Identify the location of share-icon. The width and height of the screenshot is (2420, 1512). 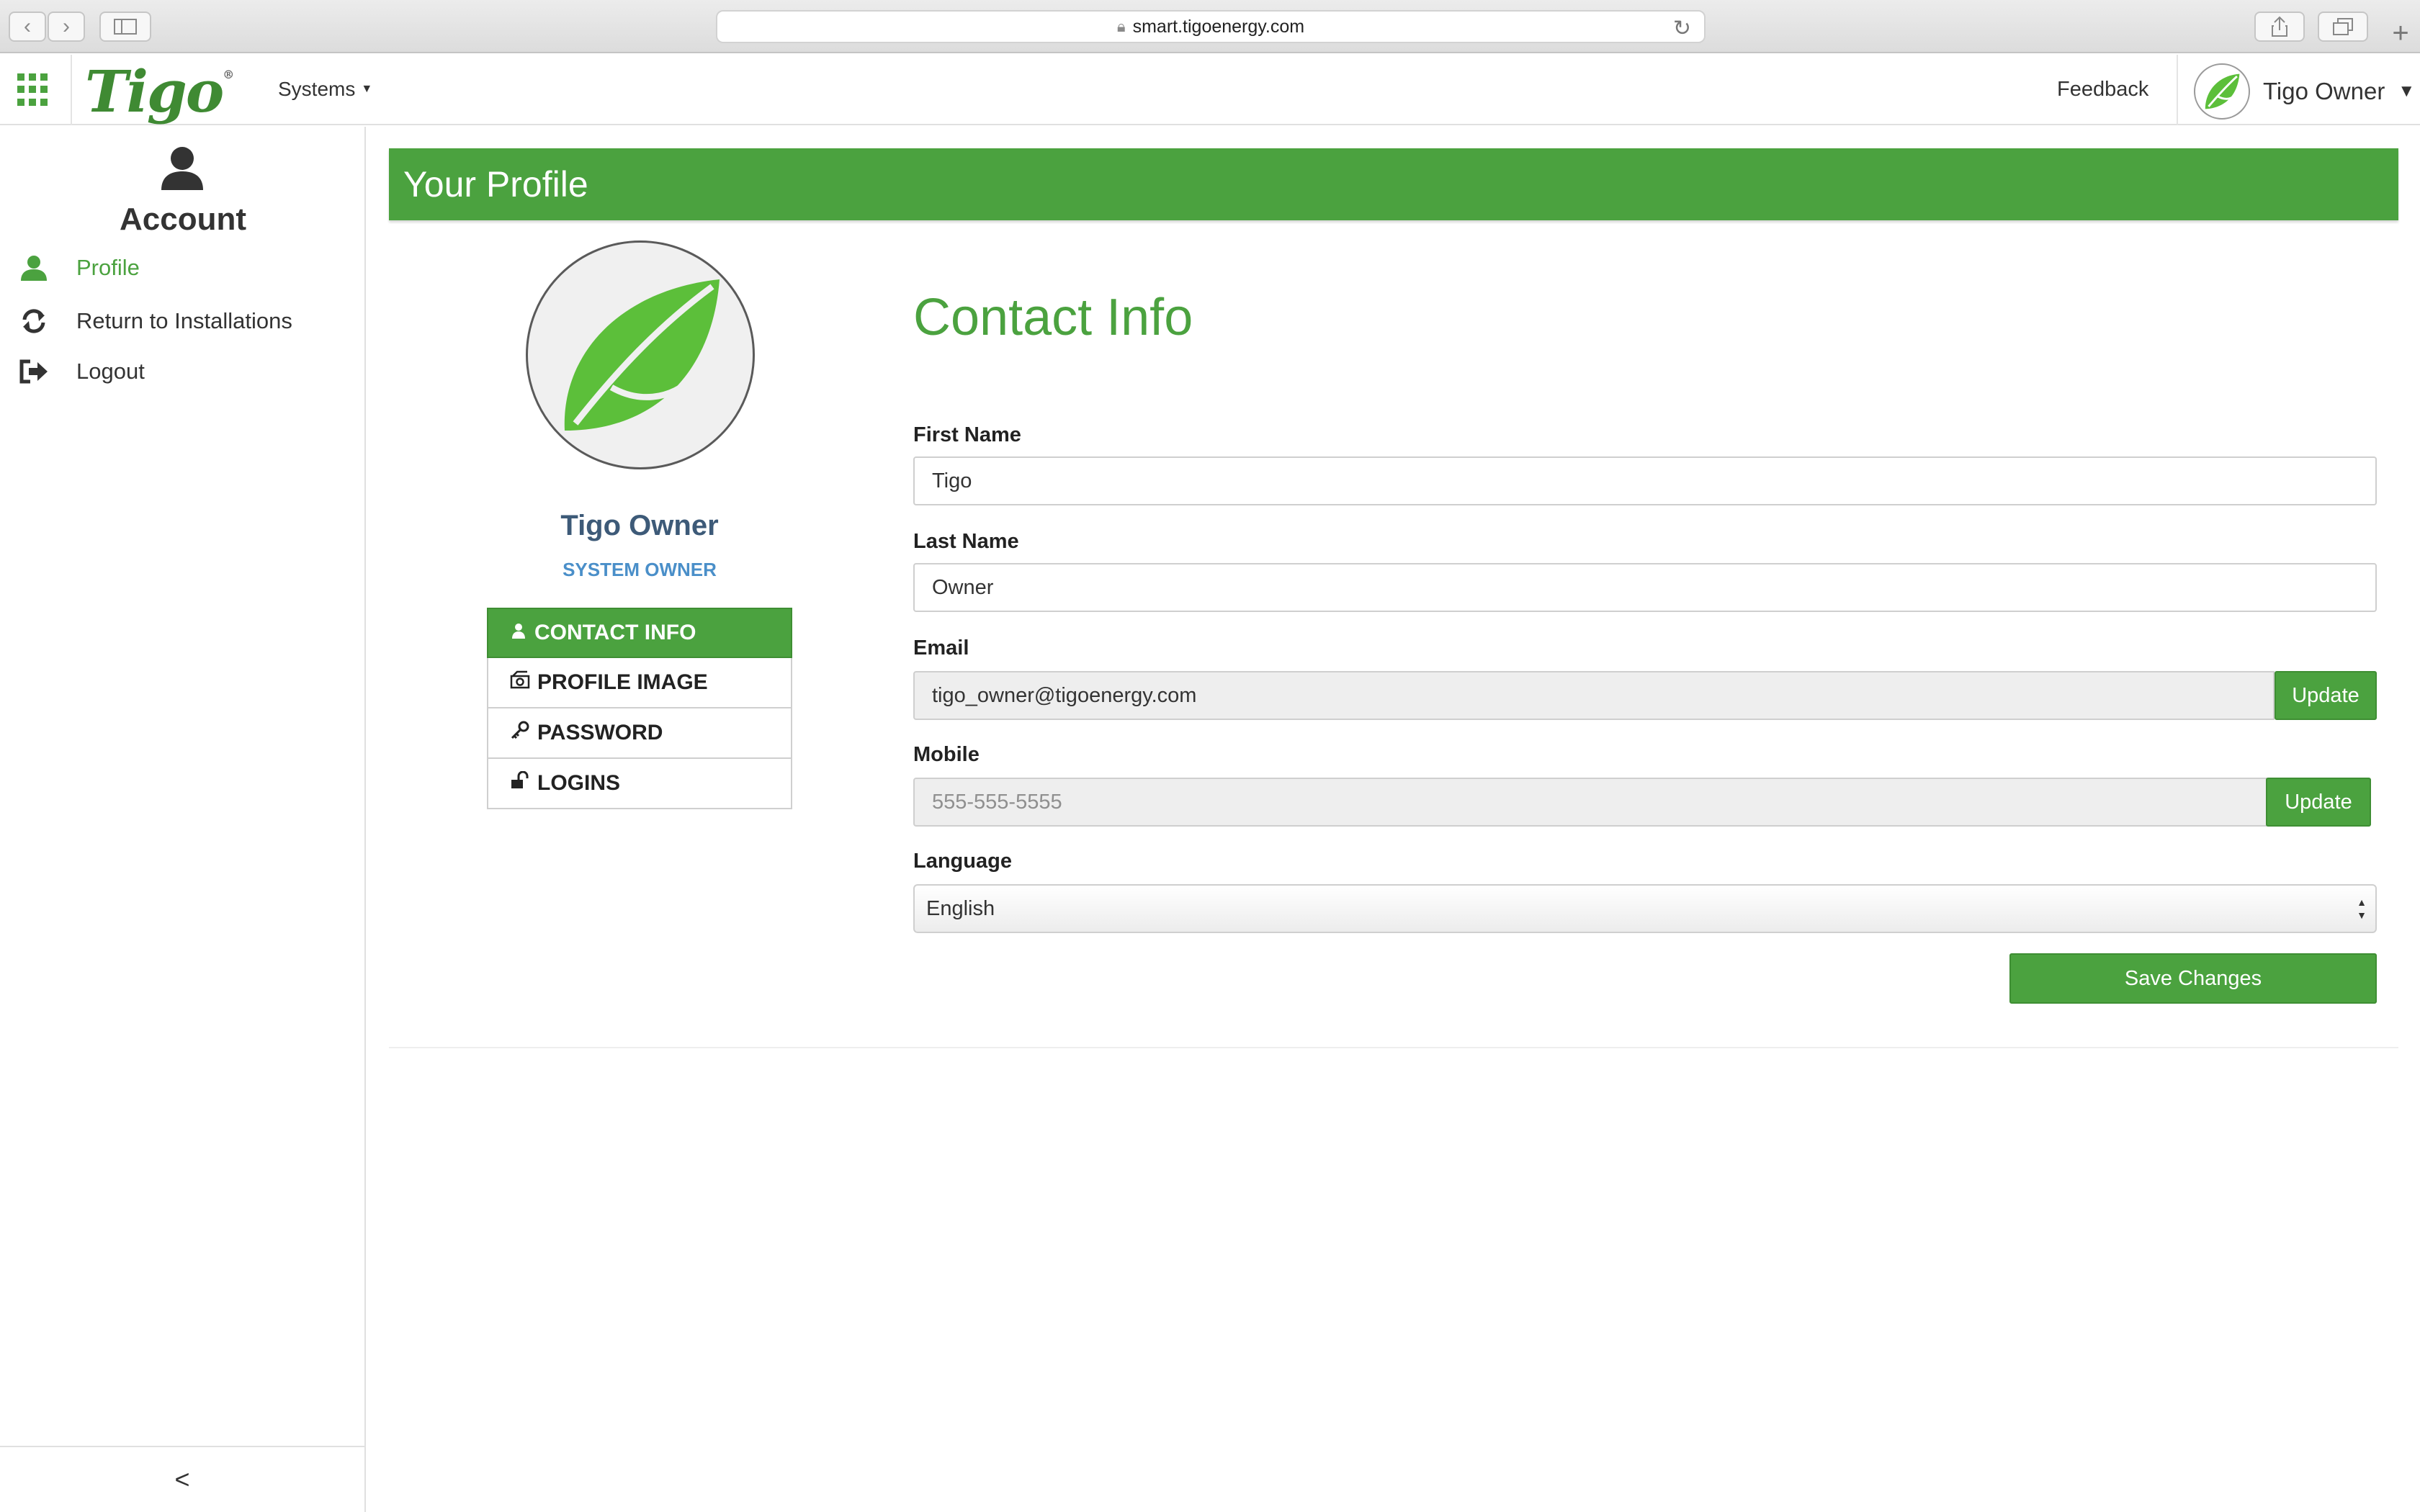
(2279, 26).